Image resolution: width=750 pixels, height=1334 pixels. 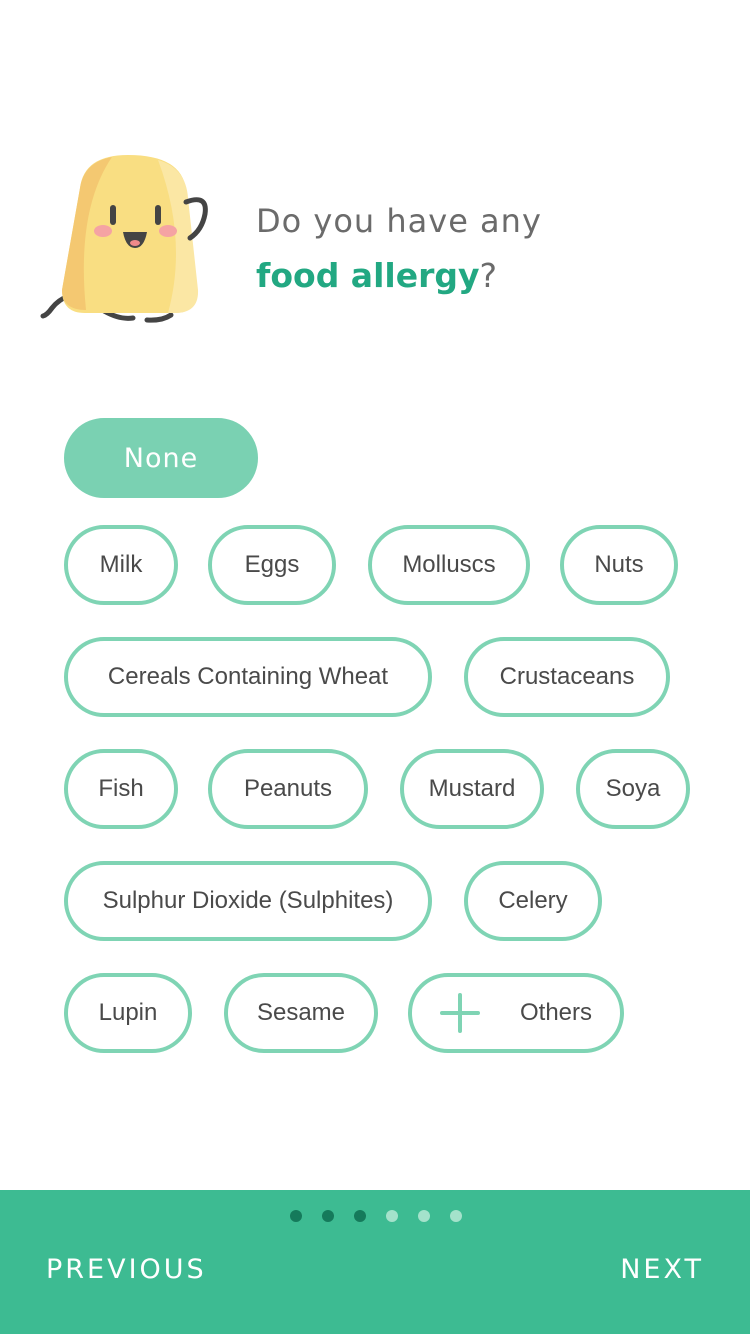 I want to click on sulphur-dioxide-chip: Sulphur Dioxide (Sulphites), so click(x=248, y=901).